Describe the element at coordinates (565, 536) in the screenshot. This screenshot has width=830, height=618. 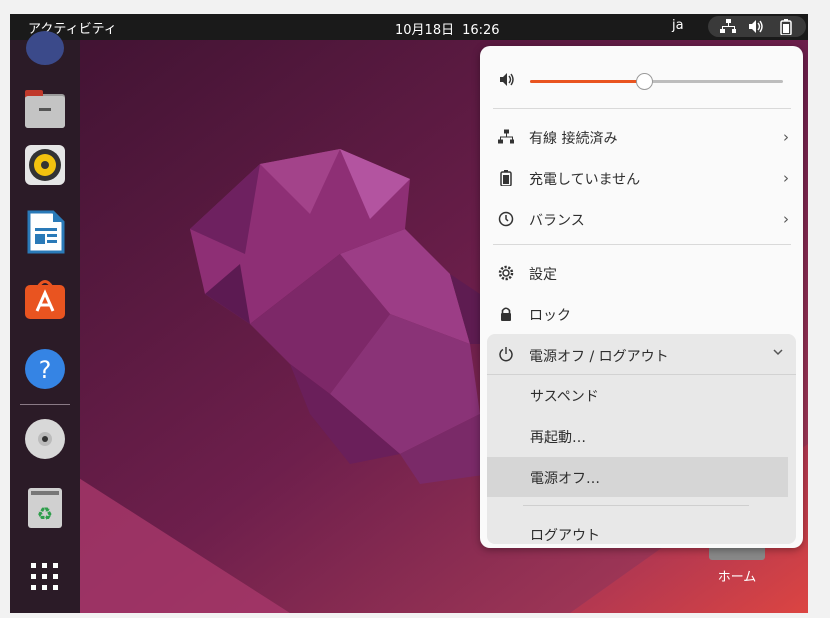
I see `logout-label: ログアウト` at that location.